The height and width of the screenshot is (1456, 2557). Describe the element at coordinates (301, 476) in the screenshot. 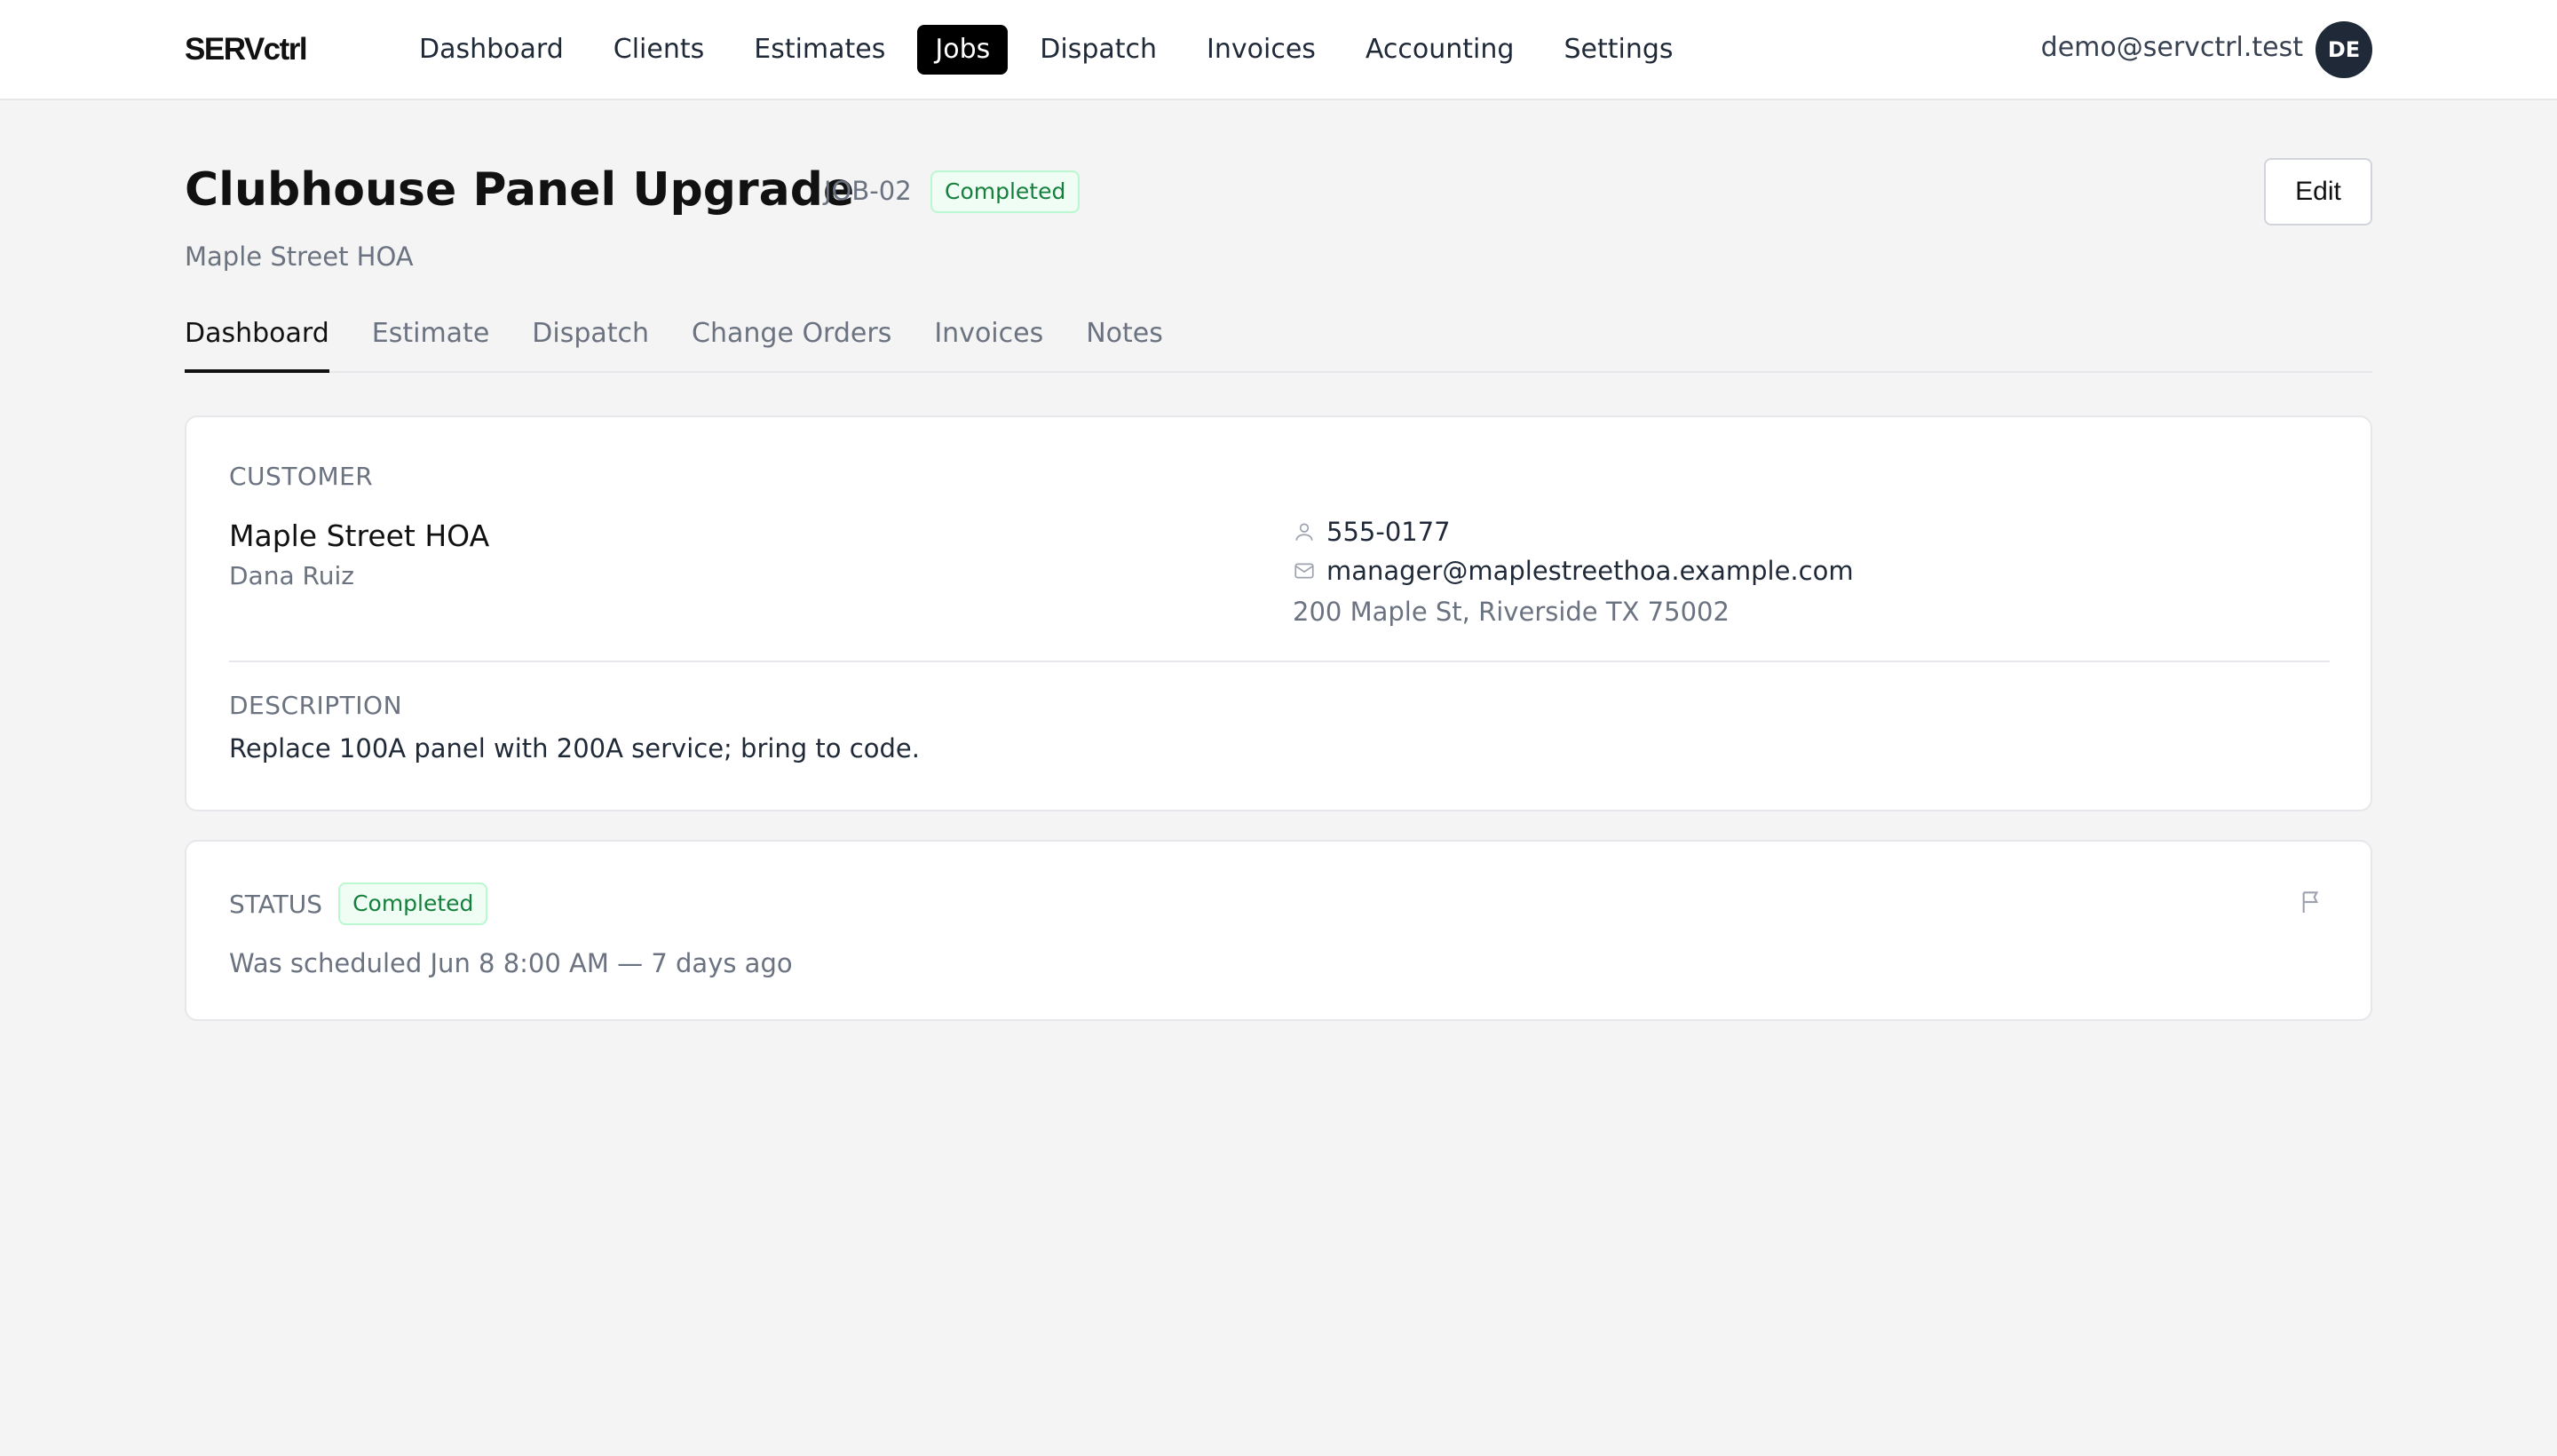

I see `customer-section-label: CUSTOMER` at that location.